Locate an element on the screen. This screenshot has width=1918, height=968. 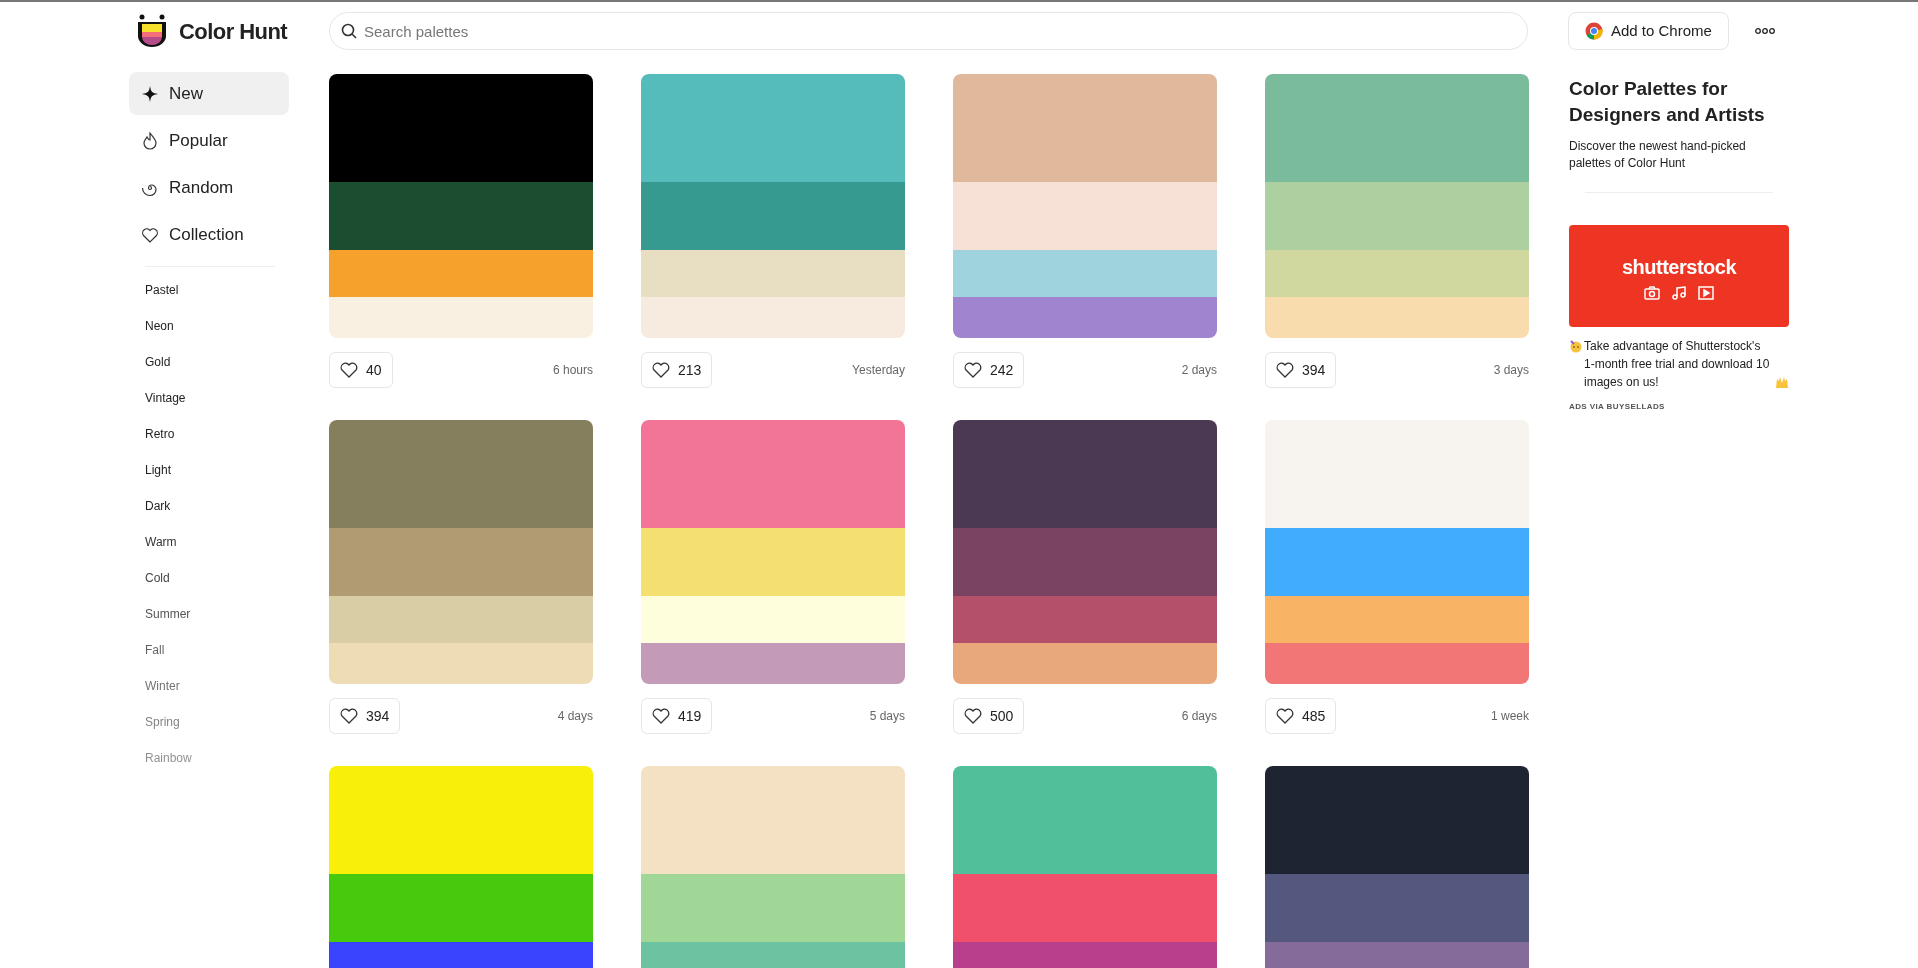
ad-banner: shutterstock is located at coordinates (1679, 276).